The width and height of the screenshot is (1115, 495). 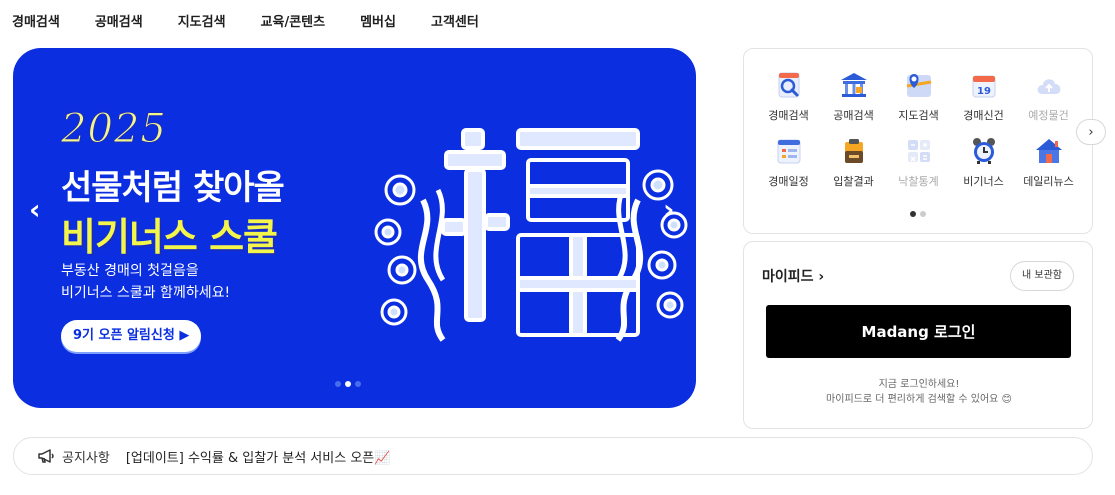 I want to click on quick-menu-auction-search: 경매검색, so click(x=788, y=96).